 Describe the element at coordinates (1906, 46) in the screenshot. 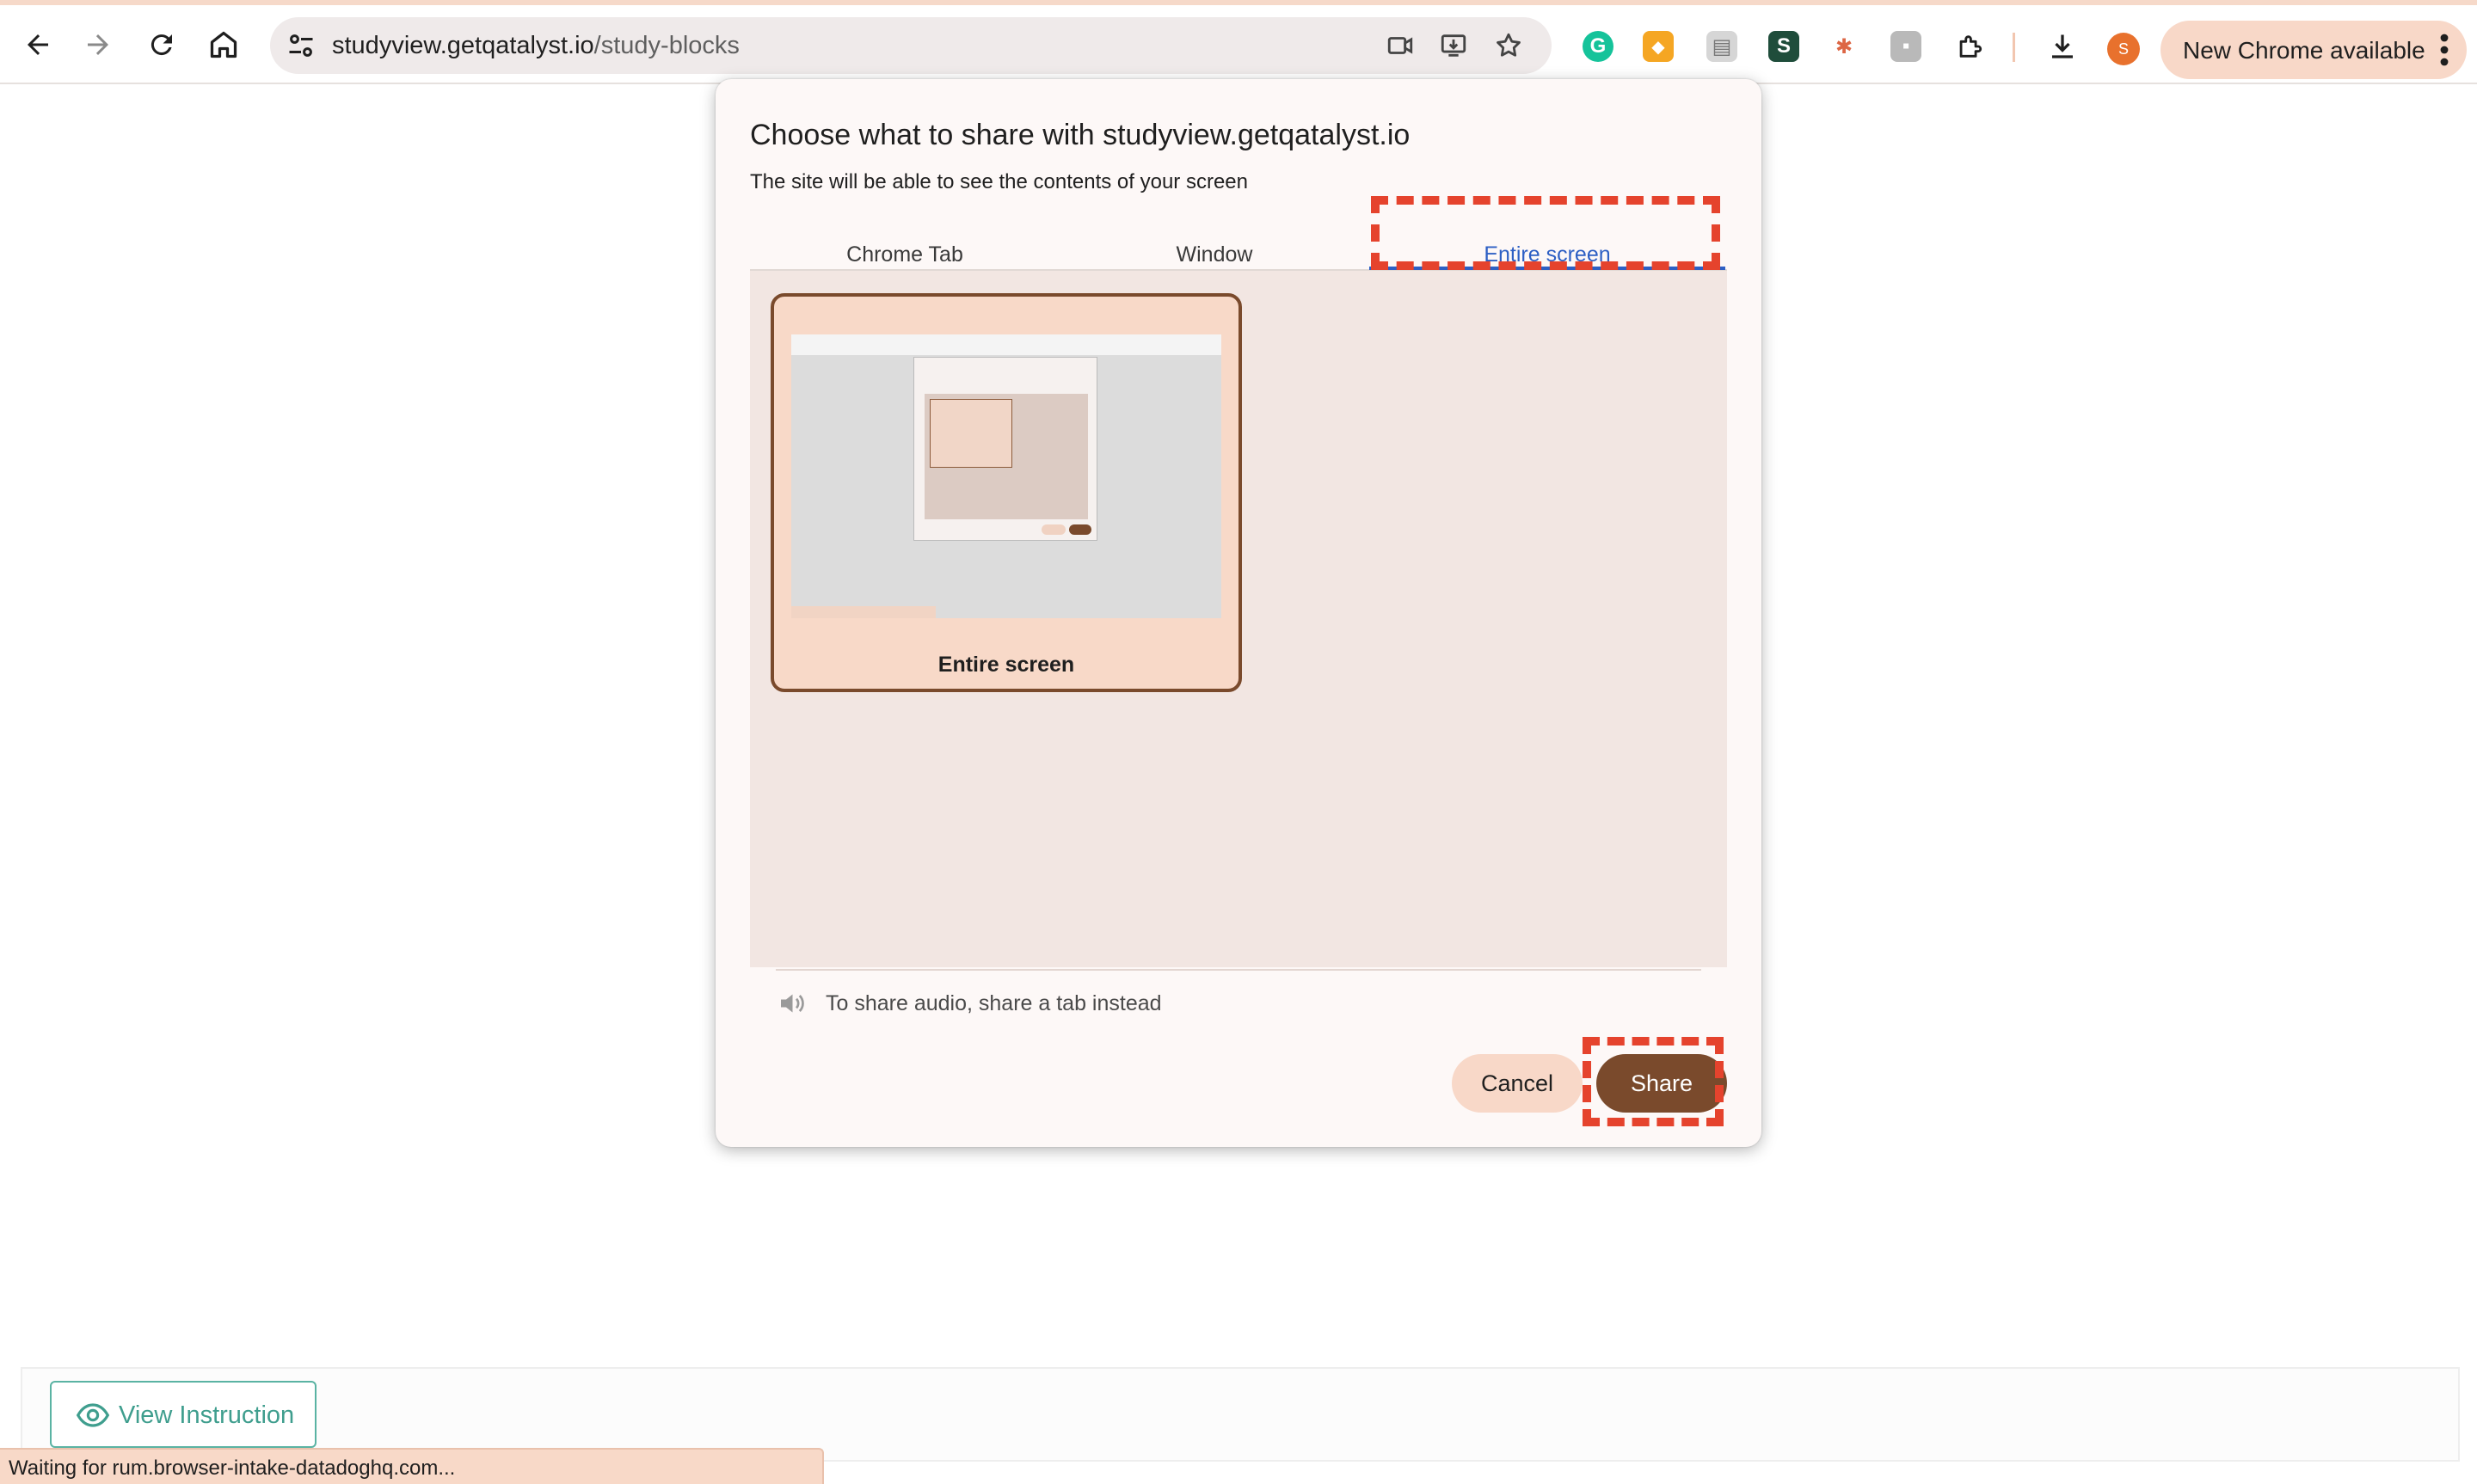

I see `photo-extension-icon: ▪` at that location.